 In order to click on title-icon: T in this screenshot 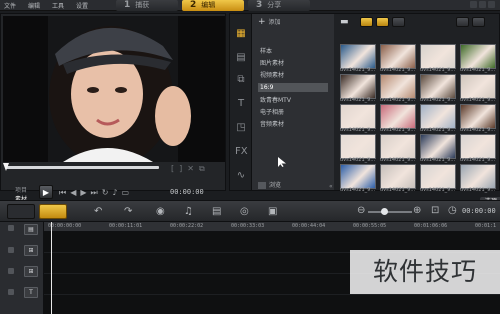, I will do `click(241, 104)`.